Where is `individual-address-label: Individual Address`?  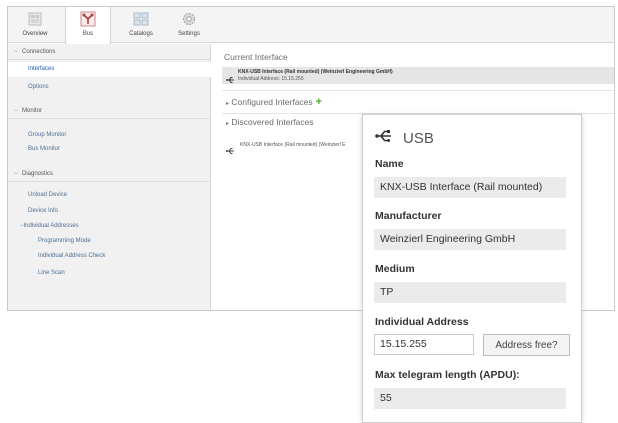 individual-address-label: Individual Address is located at coordinates (422, 322).